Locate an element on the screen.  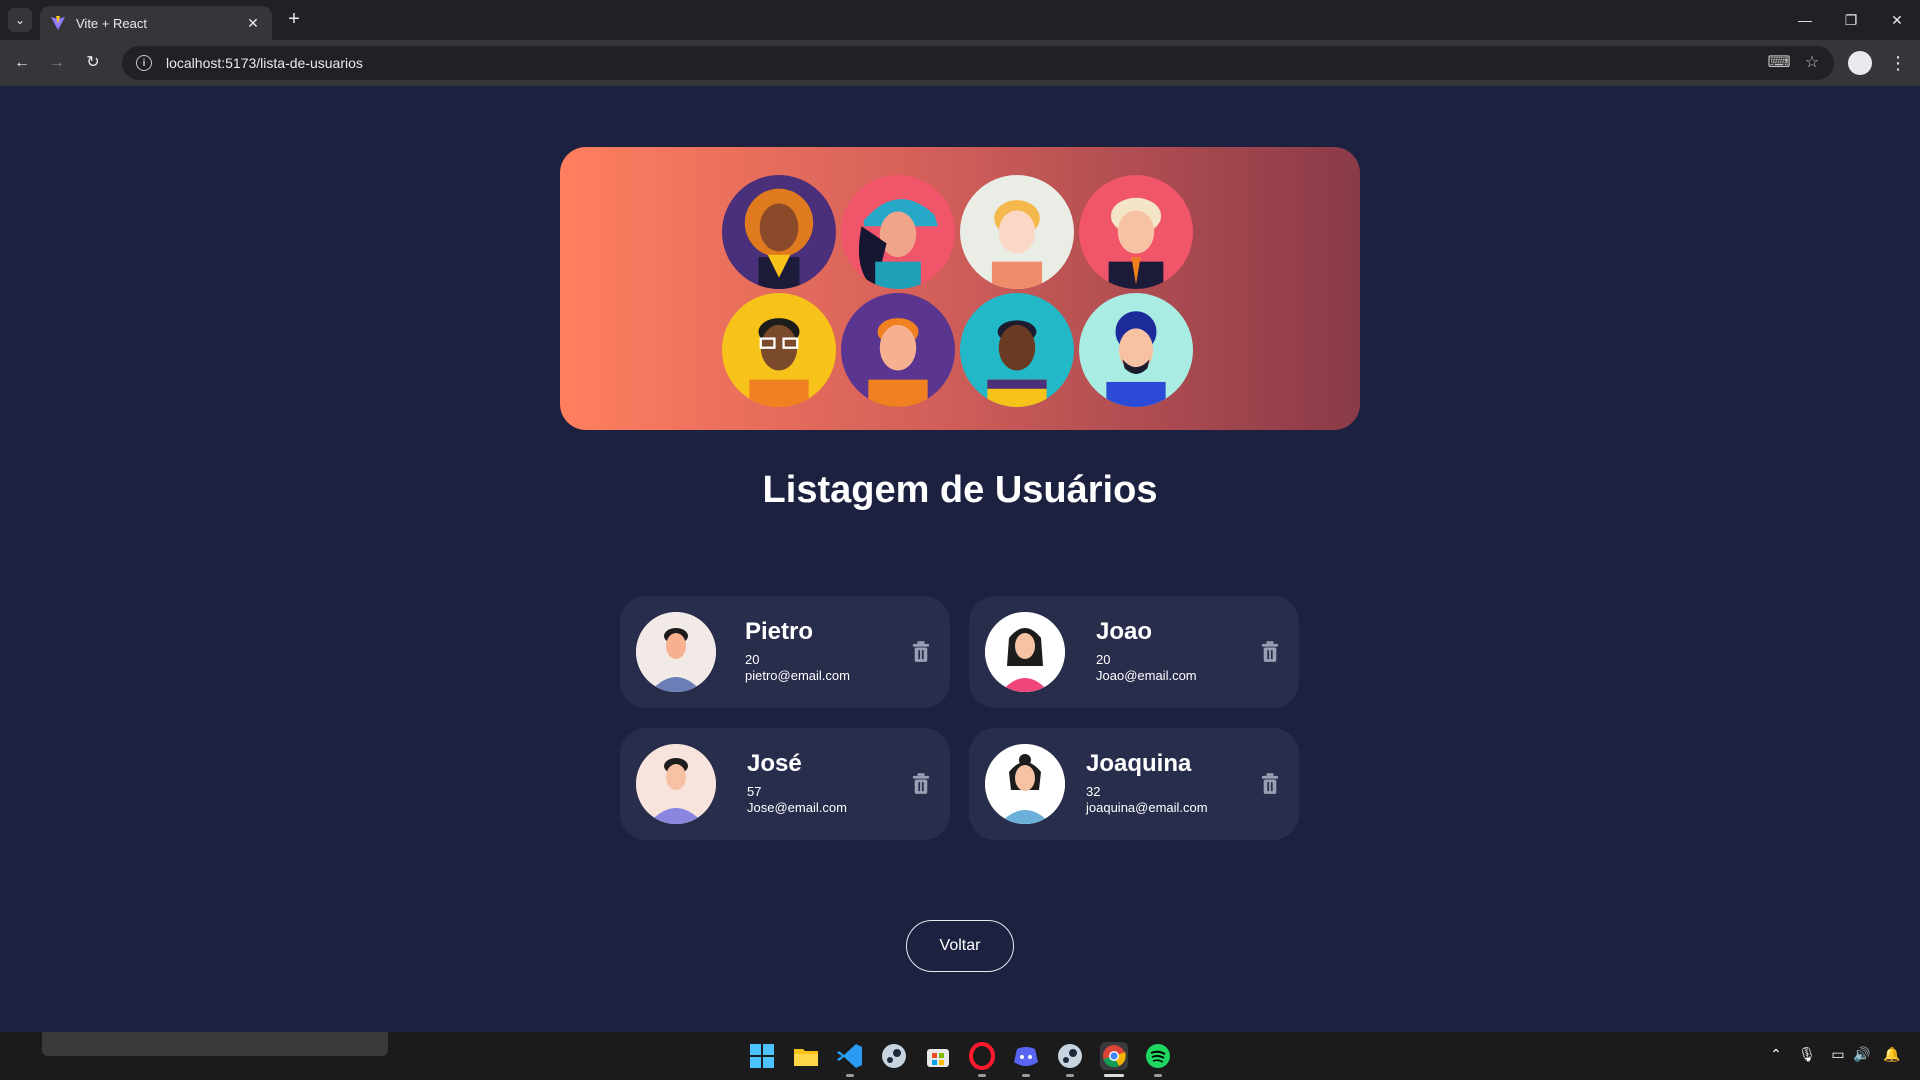
user-name: José is located at coordinates (774, 763).